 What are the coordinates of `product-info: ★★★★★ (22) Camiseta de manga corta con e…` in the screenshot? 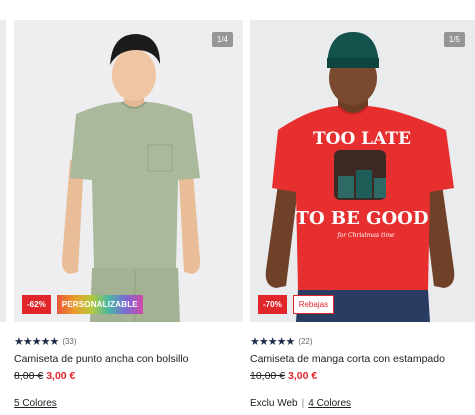 It's located at (362, 366).